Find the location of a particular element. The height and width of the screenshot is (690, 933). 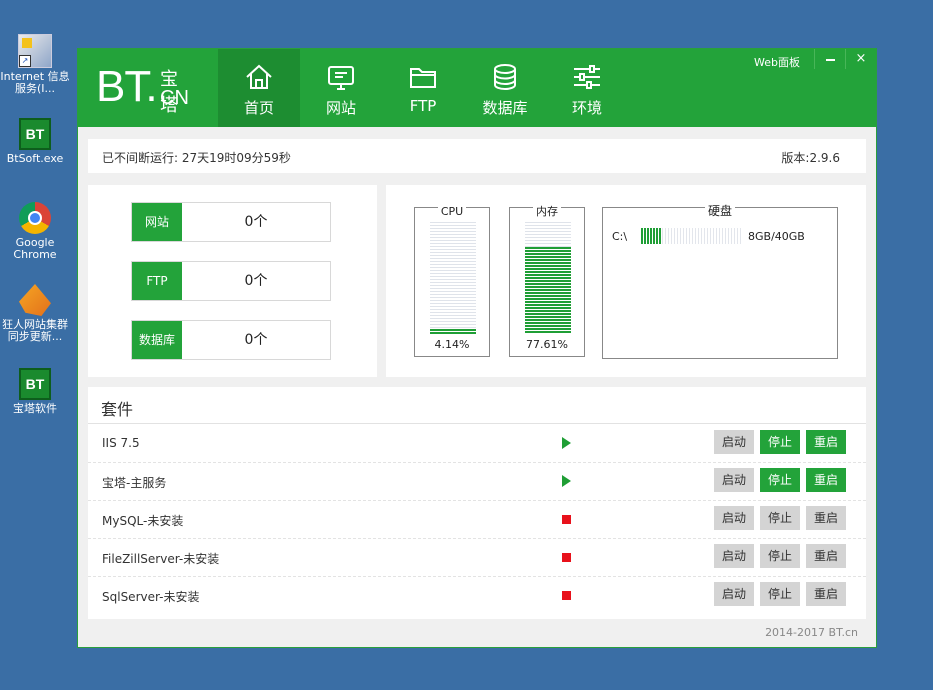

count-label: 数据库 is located at coordinates (157, 340).